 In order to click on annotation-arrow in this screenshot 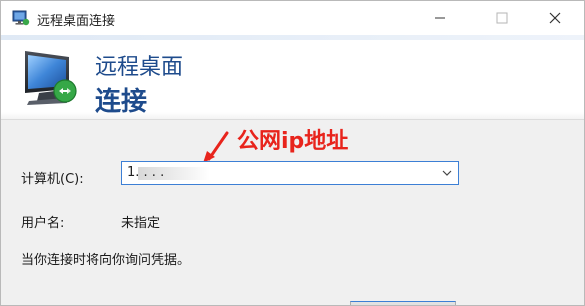, I will do `click(216, 147)`.